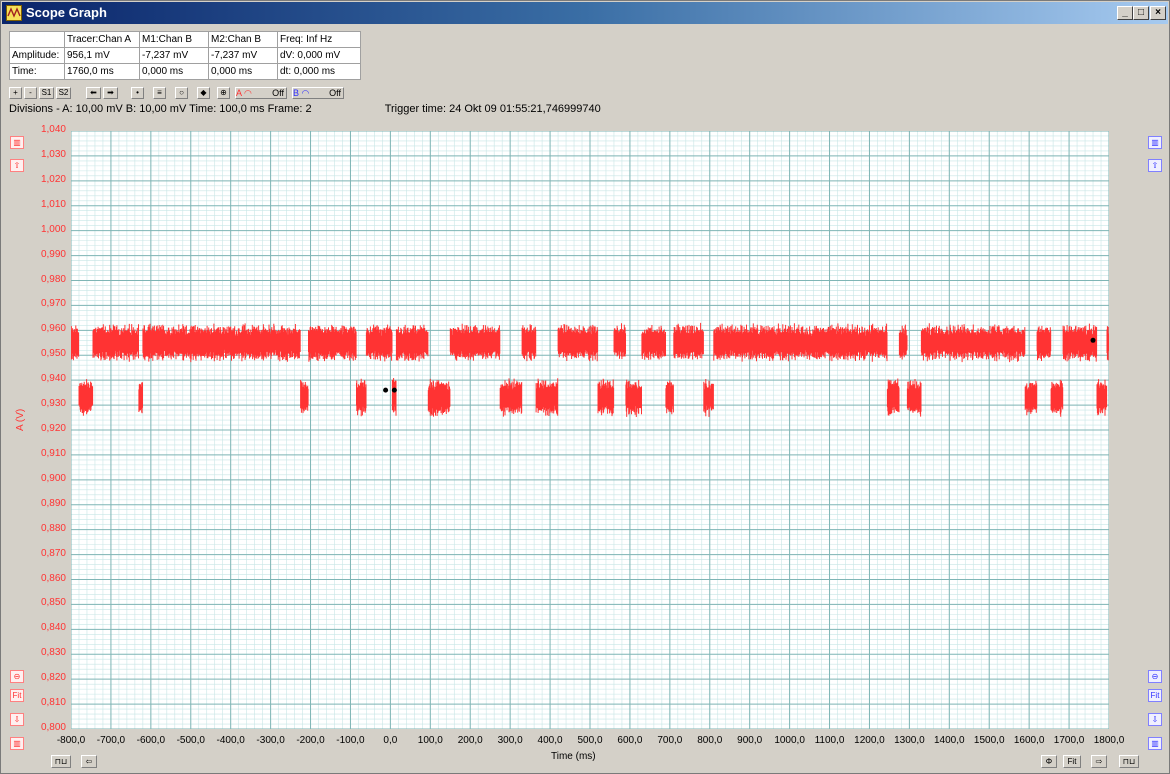 The height and width of the screenshot is (774, 1170). What do you see at coordinates (829, 740) in the screenshot?
I see `x-tick-label: 1100,0` at bounding box center [829, 740].